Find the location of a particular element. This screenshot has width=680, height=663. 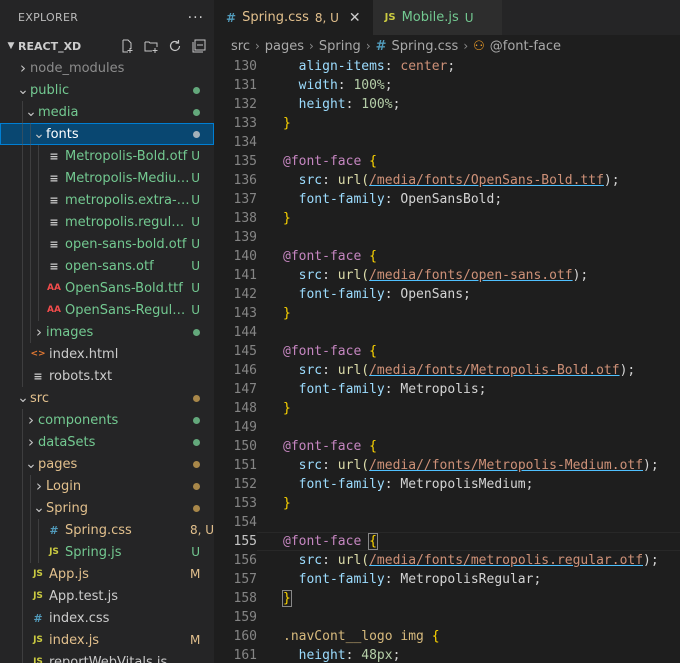

file-item: # Spring.css 8, U is located at coordinates (107, 530).